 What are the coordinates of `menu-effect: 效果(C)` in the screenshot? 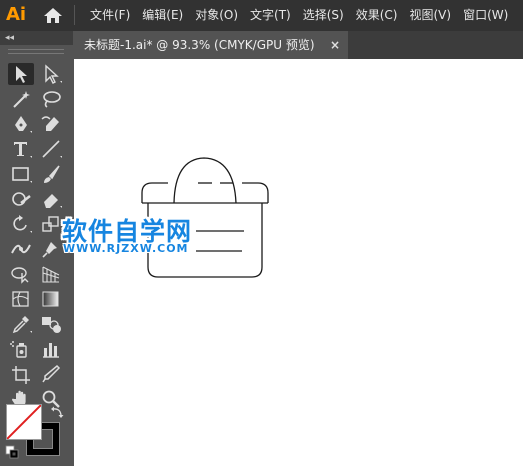 It's located at (377, 15).